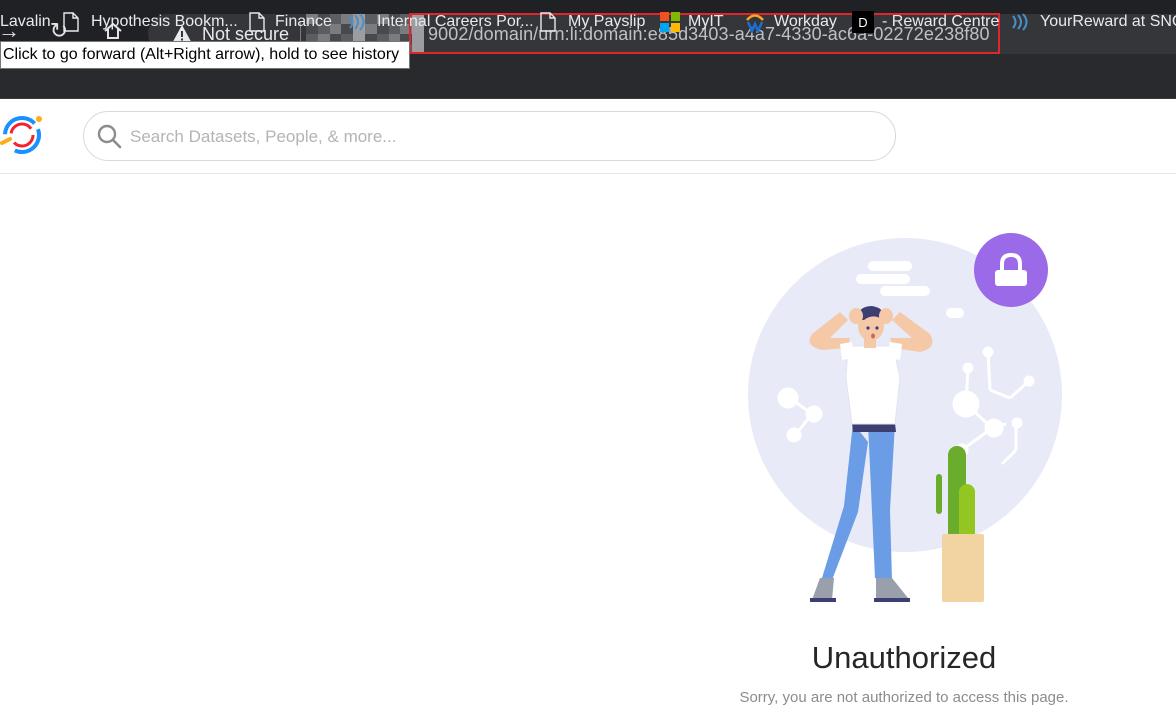  Describe the element at coordinates (24, 135) in the screenshot. I see `app-logo-icon` at that location.